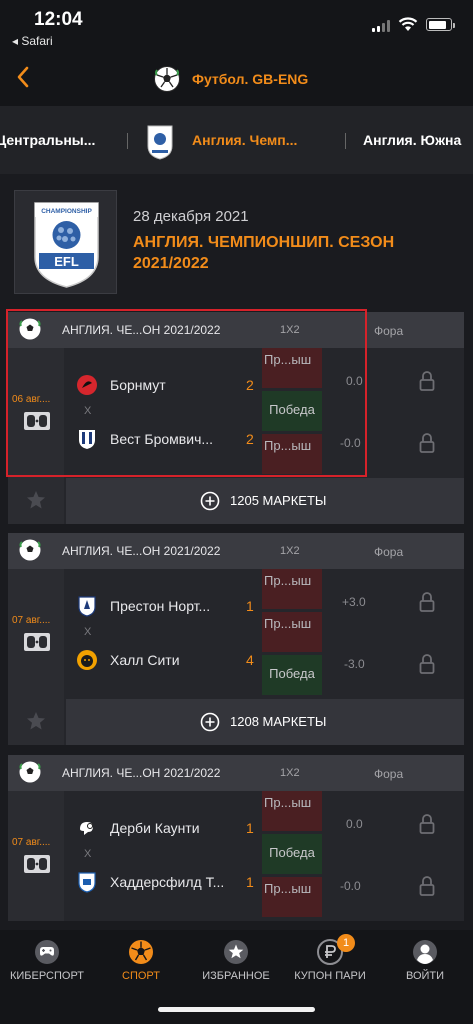 The height and width of the screenshot is (1024, 473). I want to click on odds-draw-button: Победа, so click(292, 854).